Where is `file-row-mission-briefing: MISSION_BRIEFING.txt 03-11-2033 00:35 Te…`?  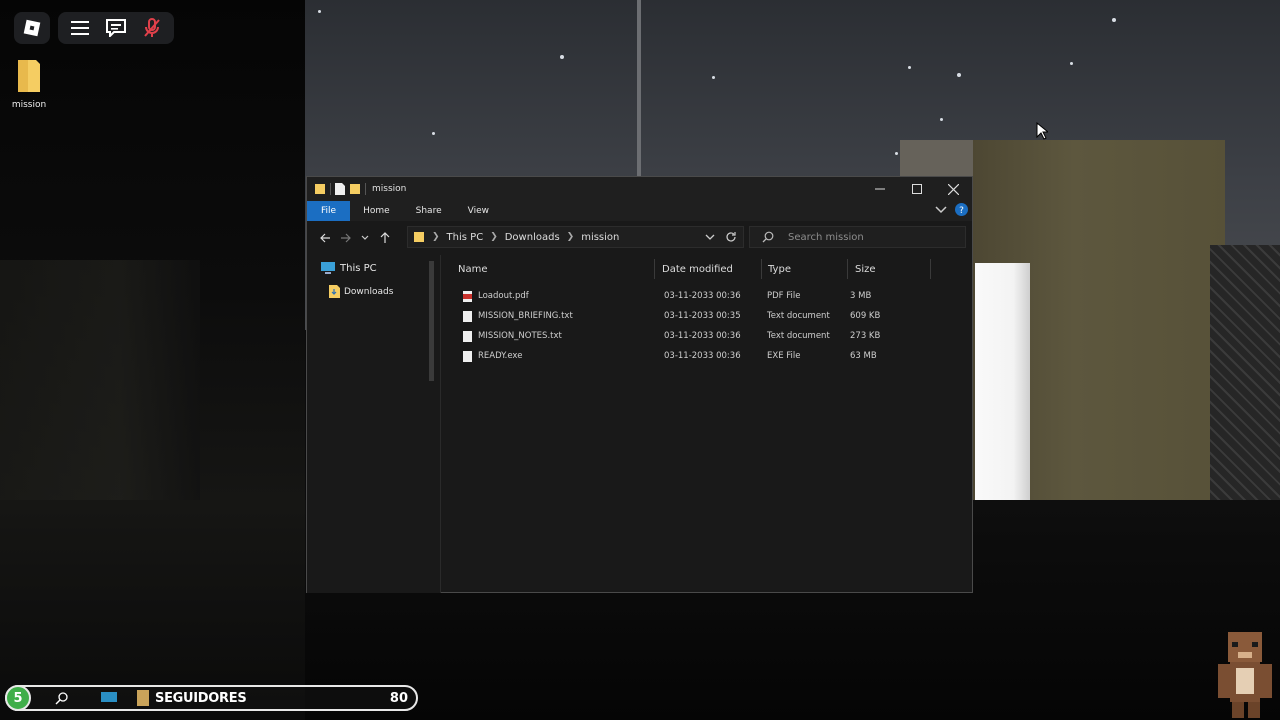
file-row-mission-briefing: MISSION_BRIEFING.txt 03-11-2033 00:35 Te… is located at coordinates (677, 316).